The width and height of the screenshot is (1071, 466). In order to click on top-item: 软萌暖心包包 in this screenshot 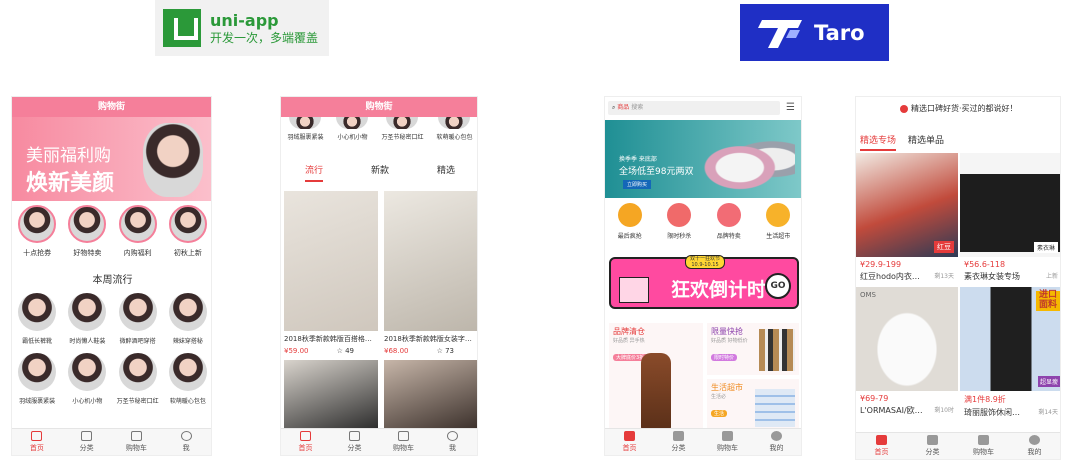, I will do `click(454, 129)`.